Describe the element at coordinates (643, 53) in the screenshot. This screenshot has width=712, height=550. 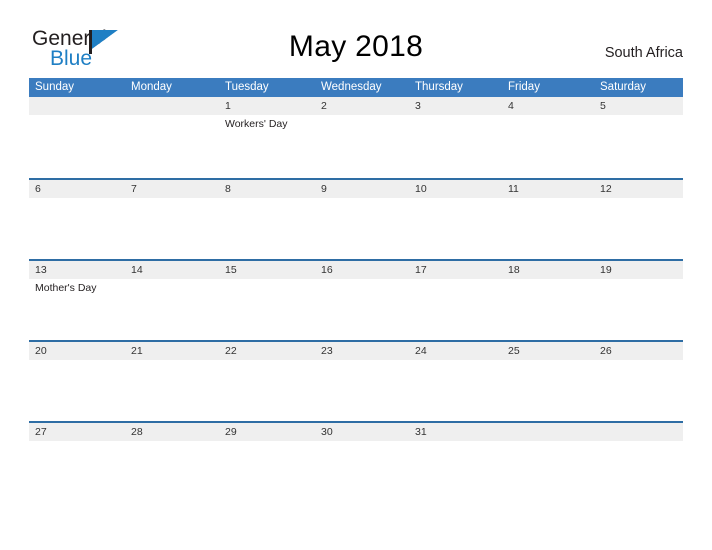
I see `country-label: South Africa` at that location.